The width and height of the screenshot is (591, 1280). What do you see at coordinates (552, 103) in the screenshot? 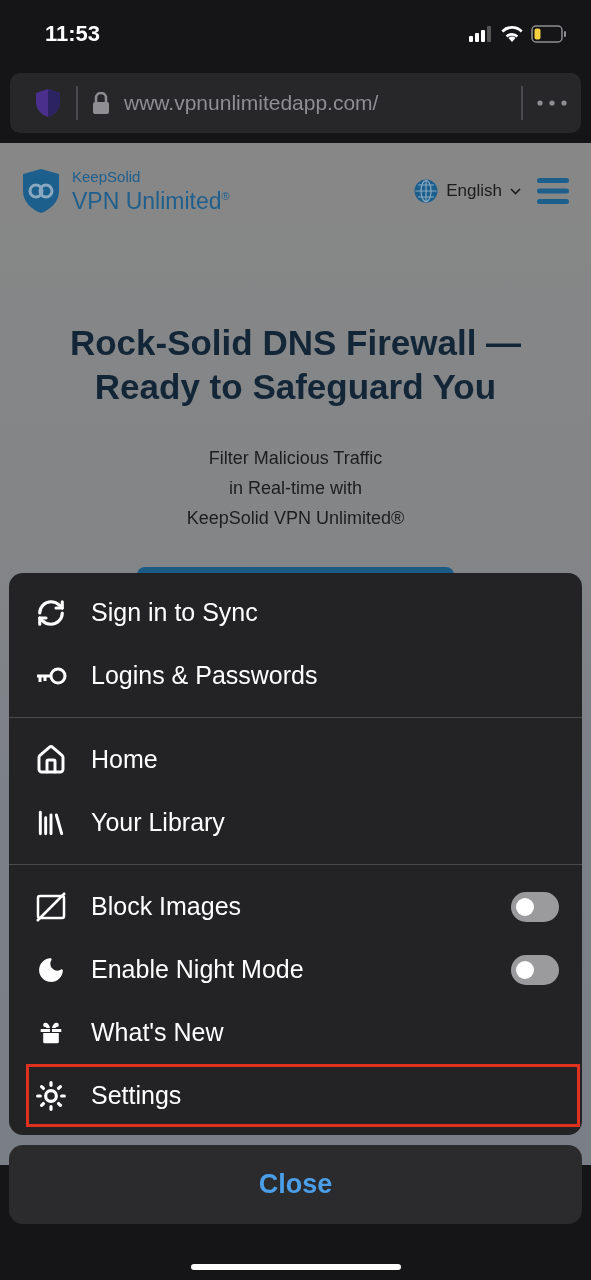
I see `more-icon` at bounding box center [552, 103].